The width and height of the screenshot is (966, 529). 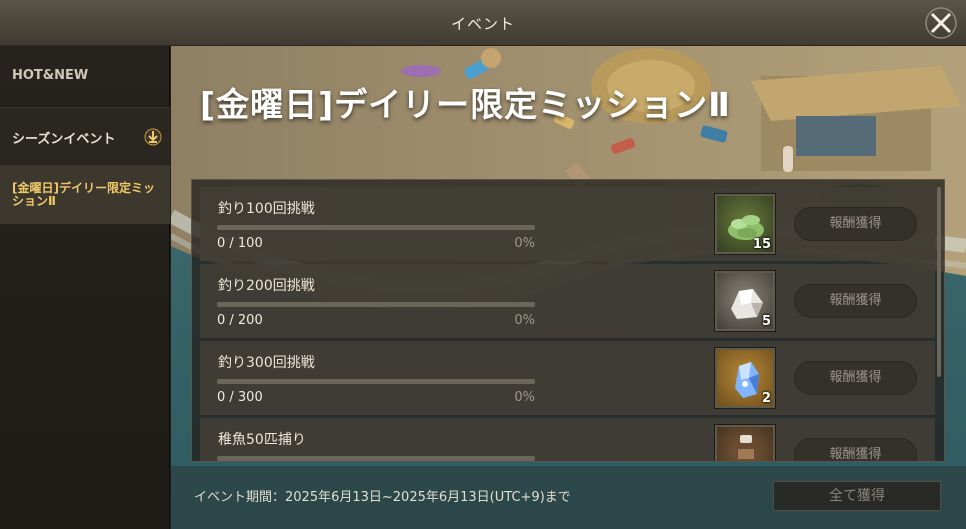 I want to click on mission-count: 0 / 200, so click(x=240, y=320).